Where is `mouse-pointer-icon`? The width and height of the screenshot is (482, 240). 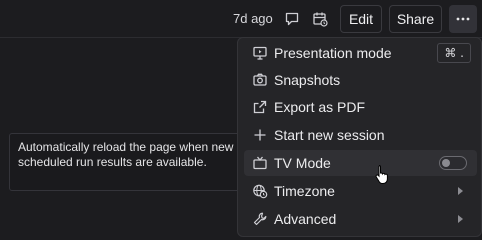 mouse-pointer-icon is located at coordinates (381, 174).